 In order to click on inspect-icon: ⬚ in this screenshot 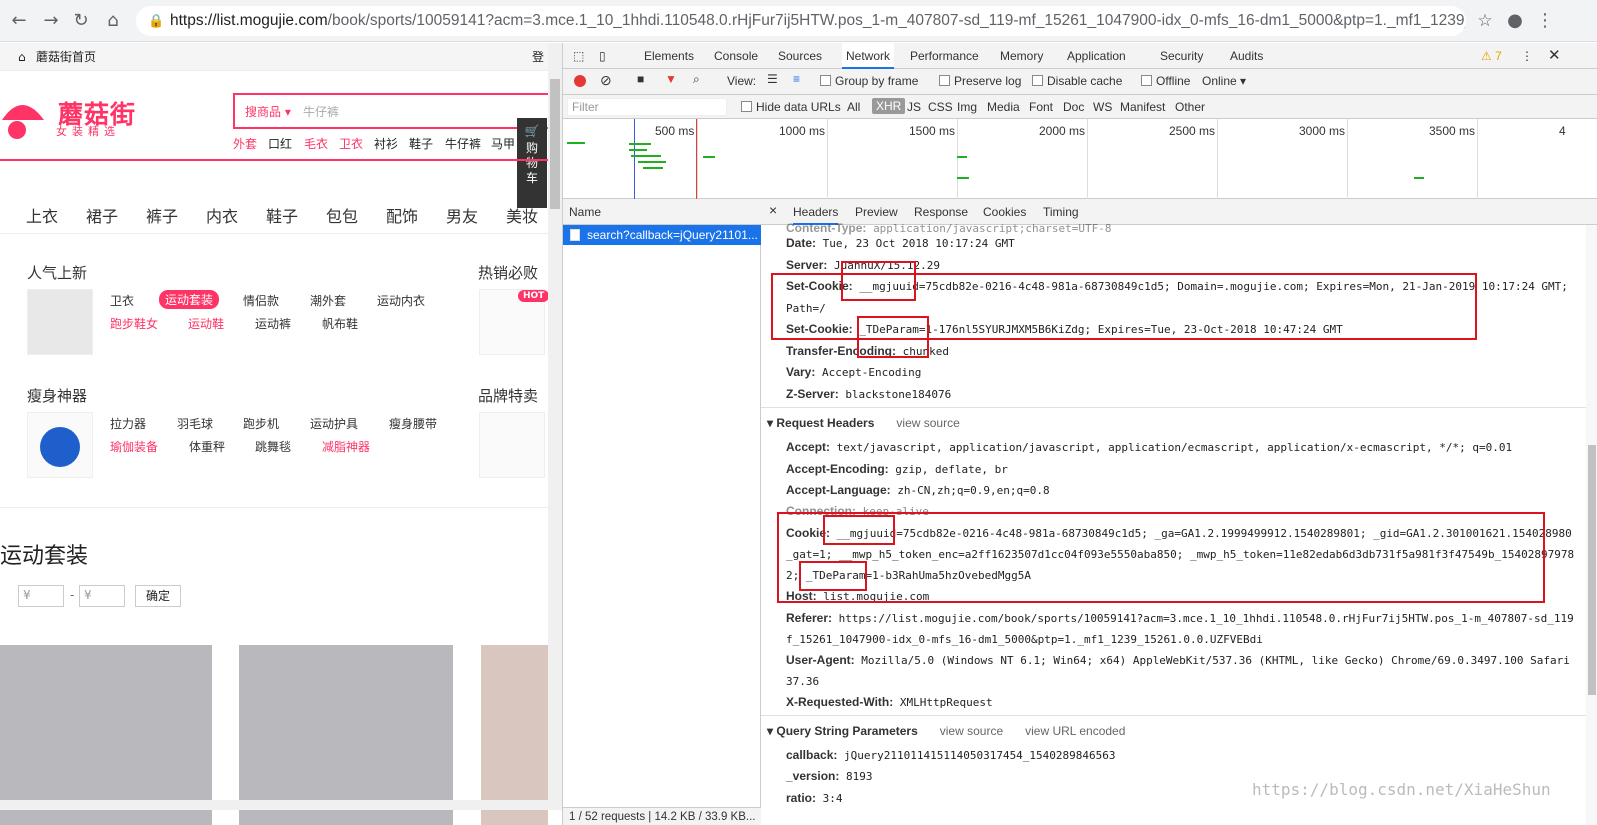, I will do `click(578, 56)`.